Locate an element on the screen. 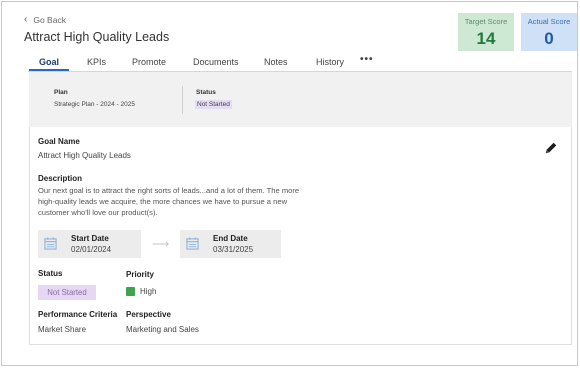 The image size is (580, 368). status-label: Status is located at coordinates (50, 273).